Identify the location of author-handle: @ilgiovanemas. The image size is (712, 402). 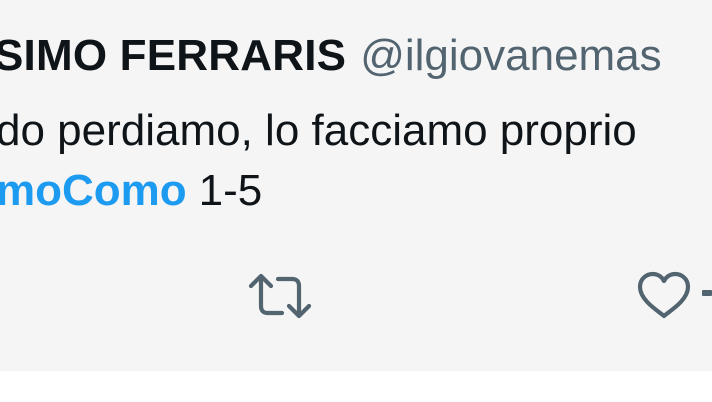
(510, 55).